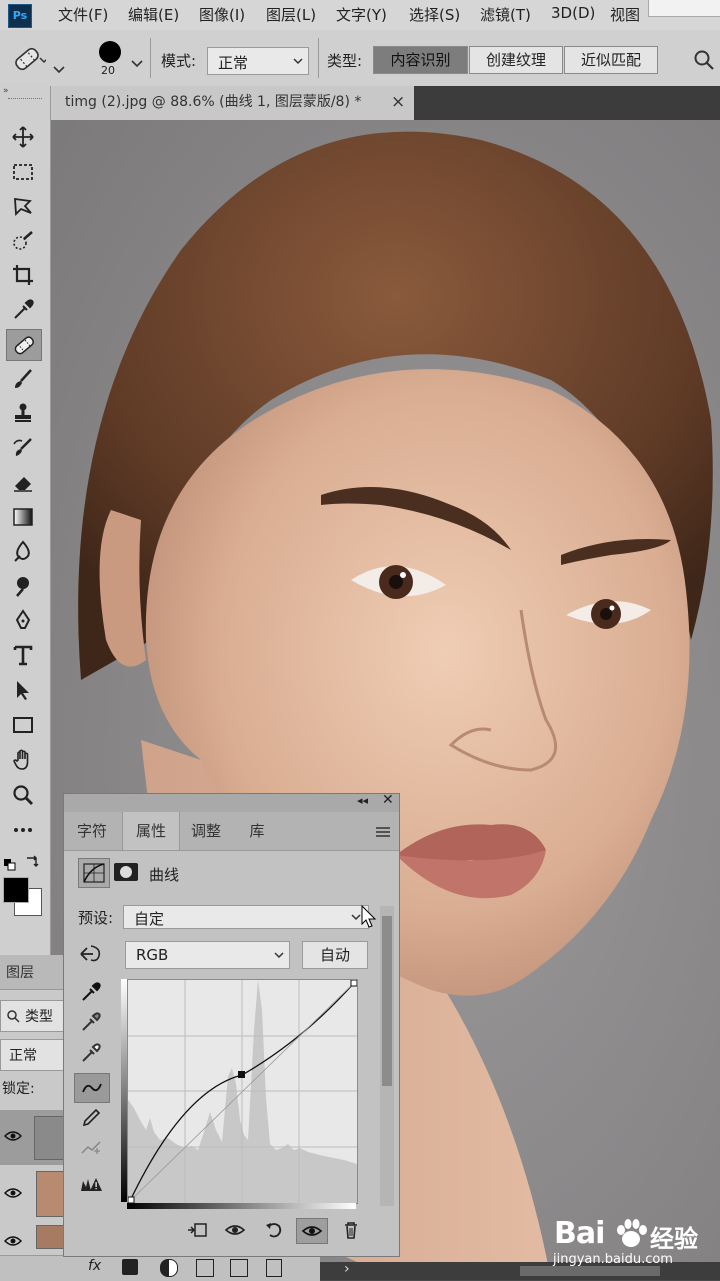 This screenshot has width=720, height=1281. What do you see at coordinates (274, 1230) in the screenshot?
I see `reset-icon` at bounding box center [274, 1230].